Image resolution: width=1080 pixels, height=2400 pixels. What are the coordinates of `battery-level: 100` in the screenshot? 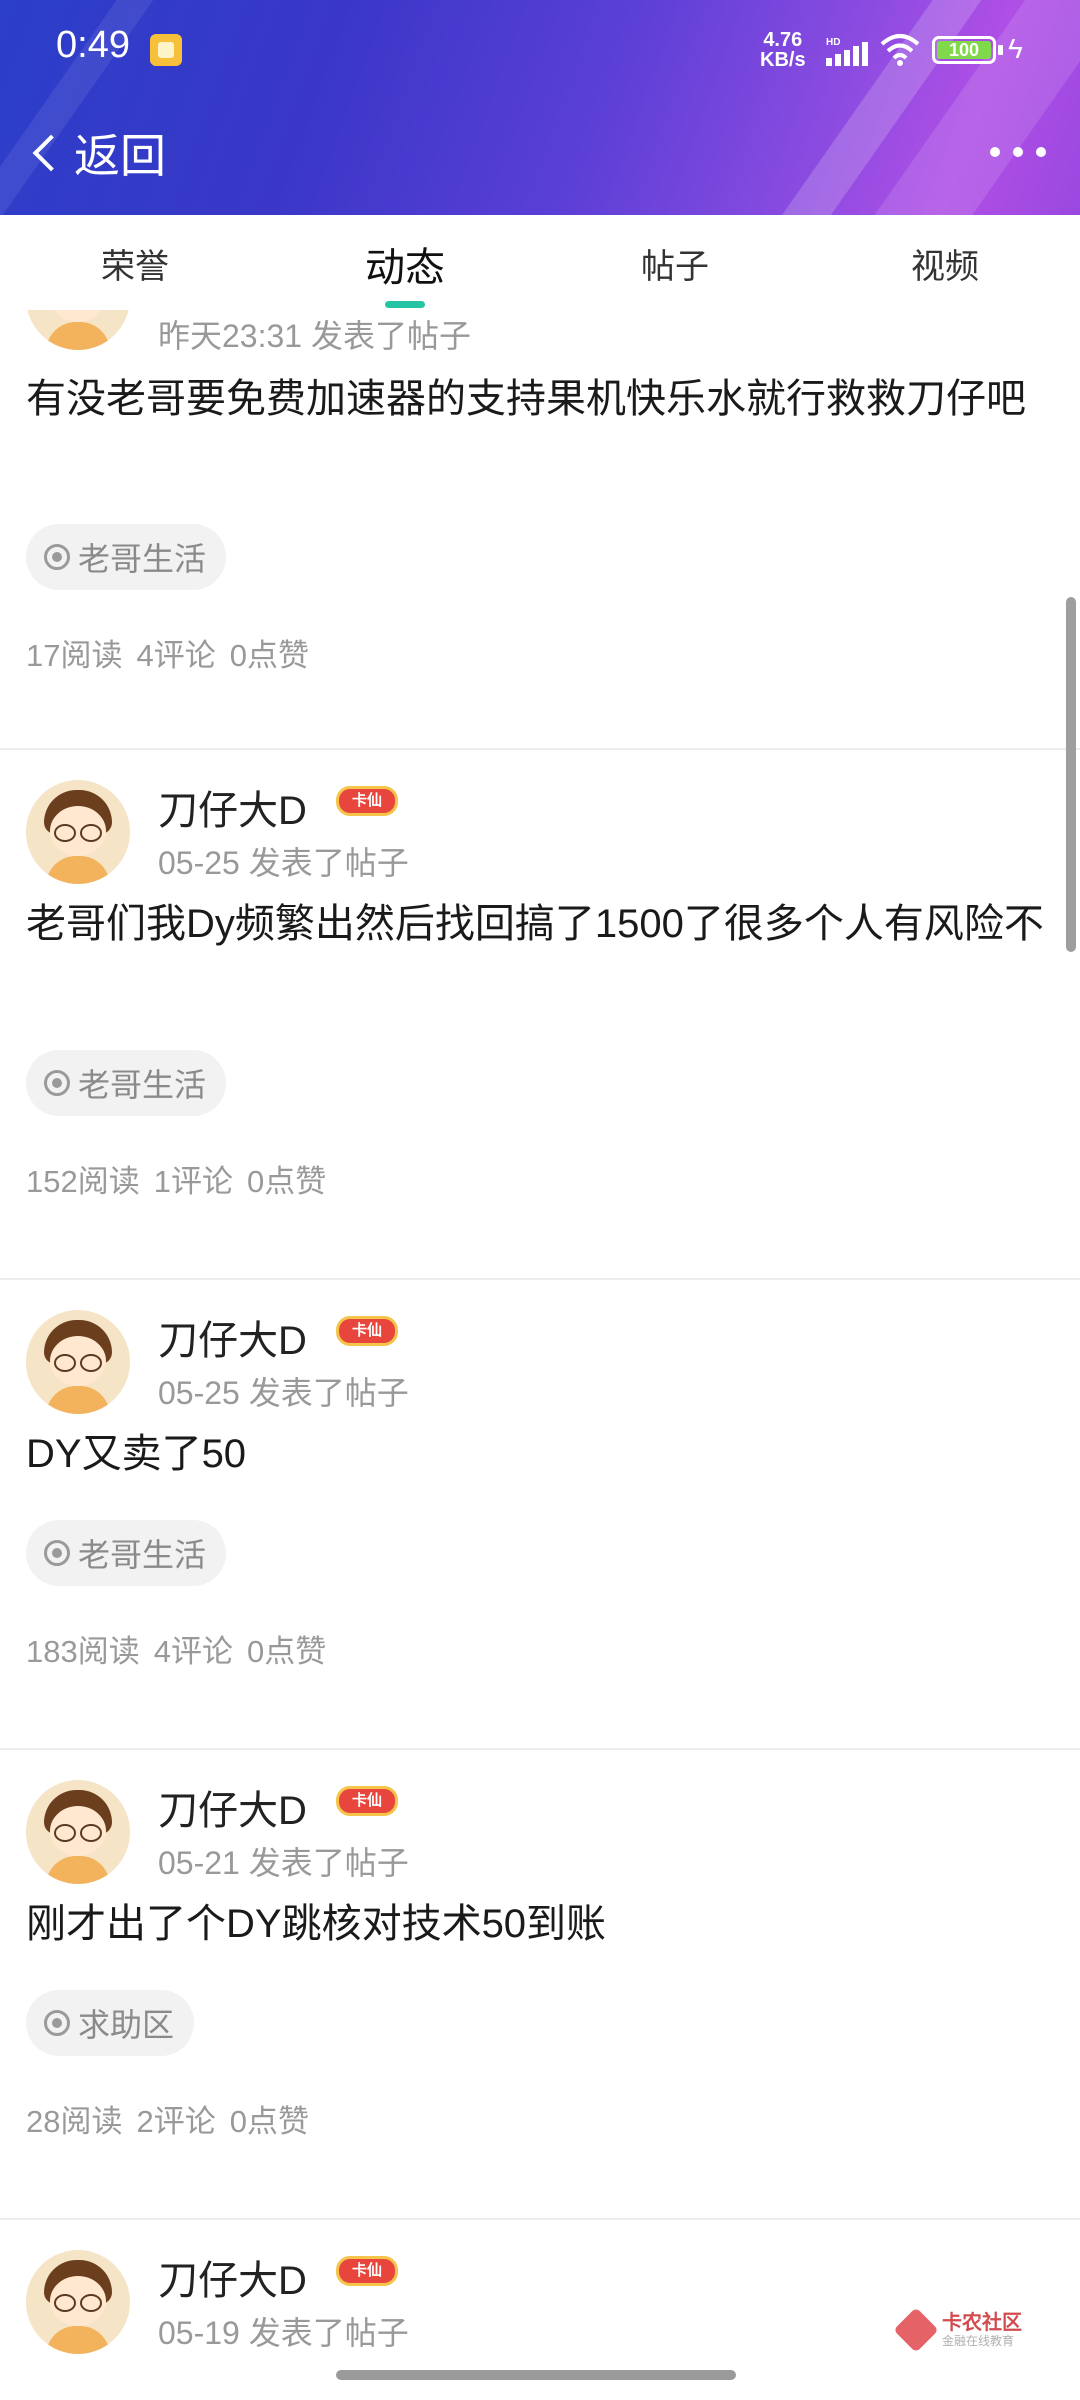 It's located at (964, 50).